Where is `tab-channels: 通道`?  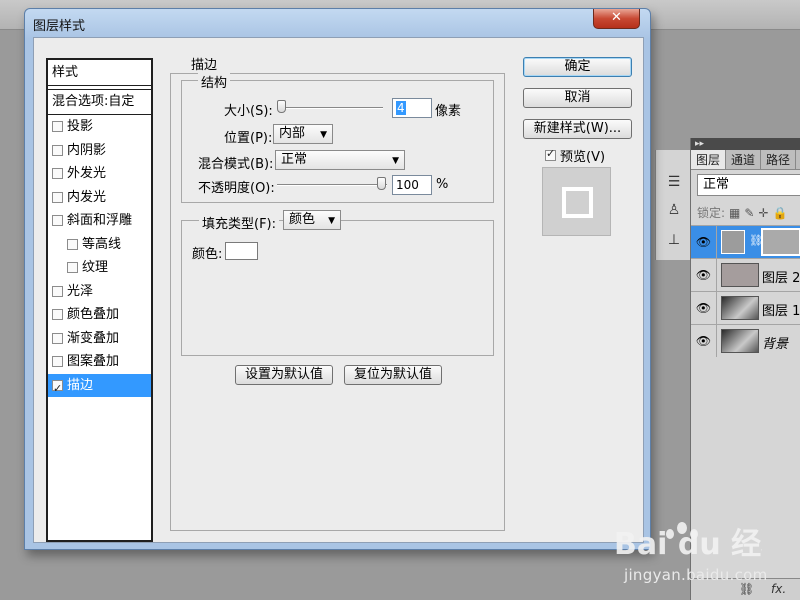 tab-channels: 通道 is located at coordinates (744, 159).